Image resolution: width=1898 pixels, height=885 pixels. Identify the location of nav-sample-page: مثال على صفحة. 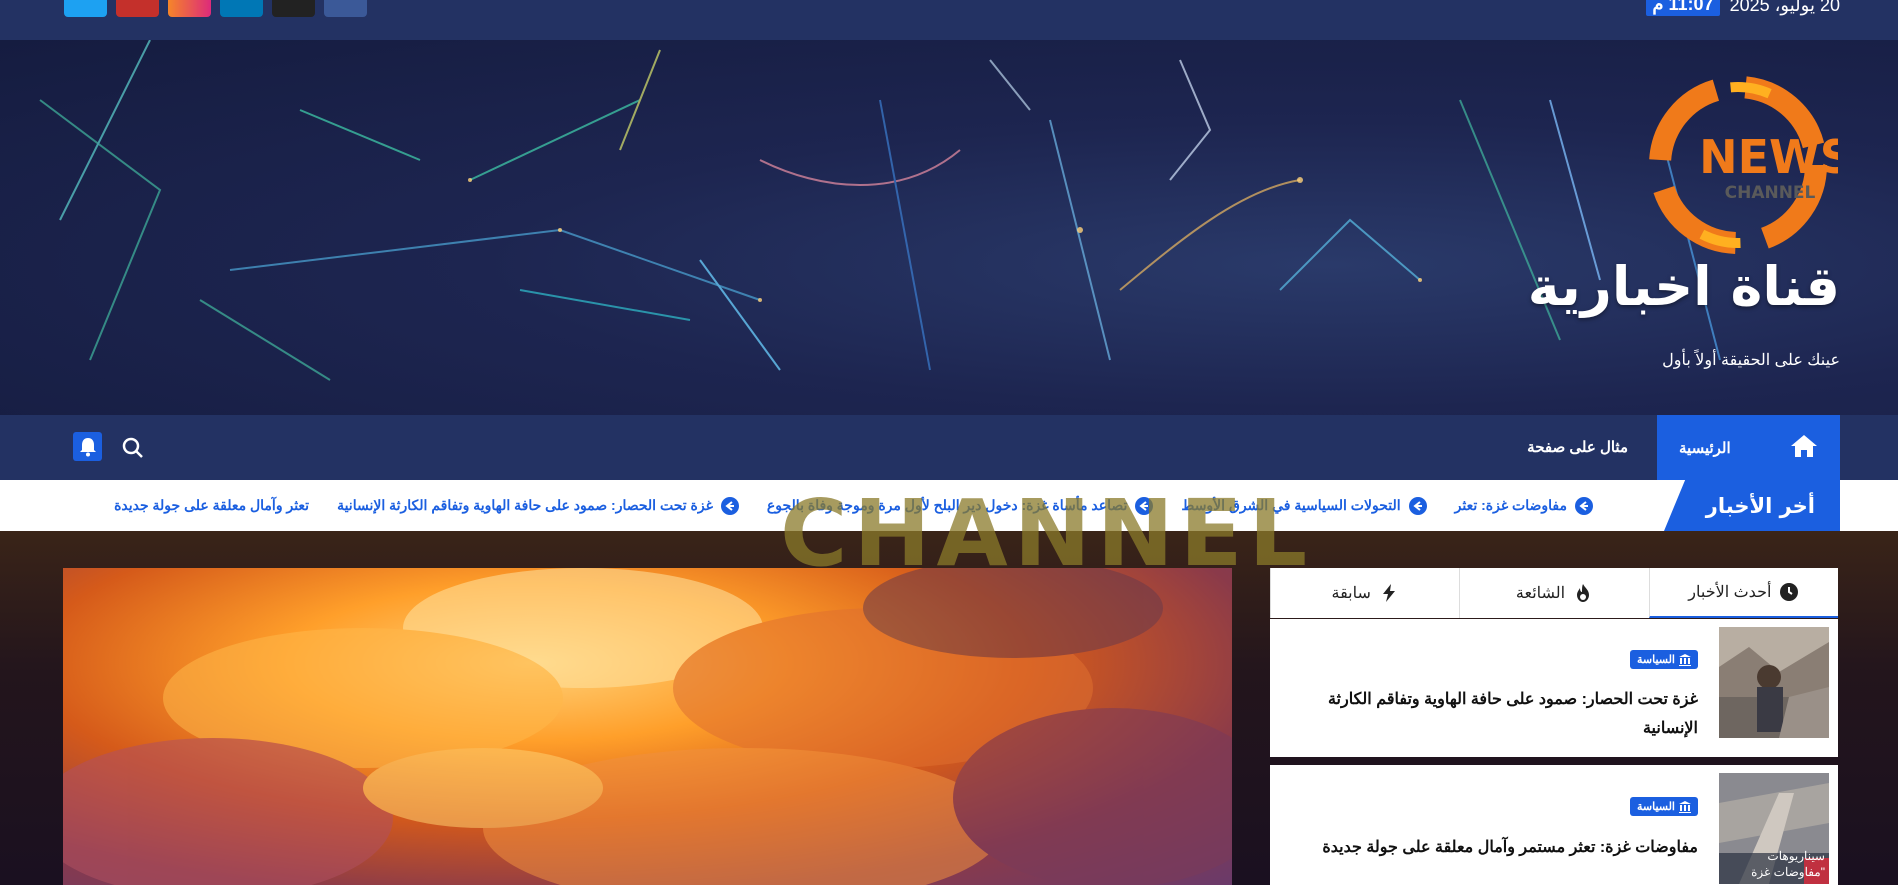
(1577, 447).